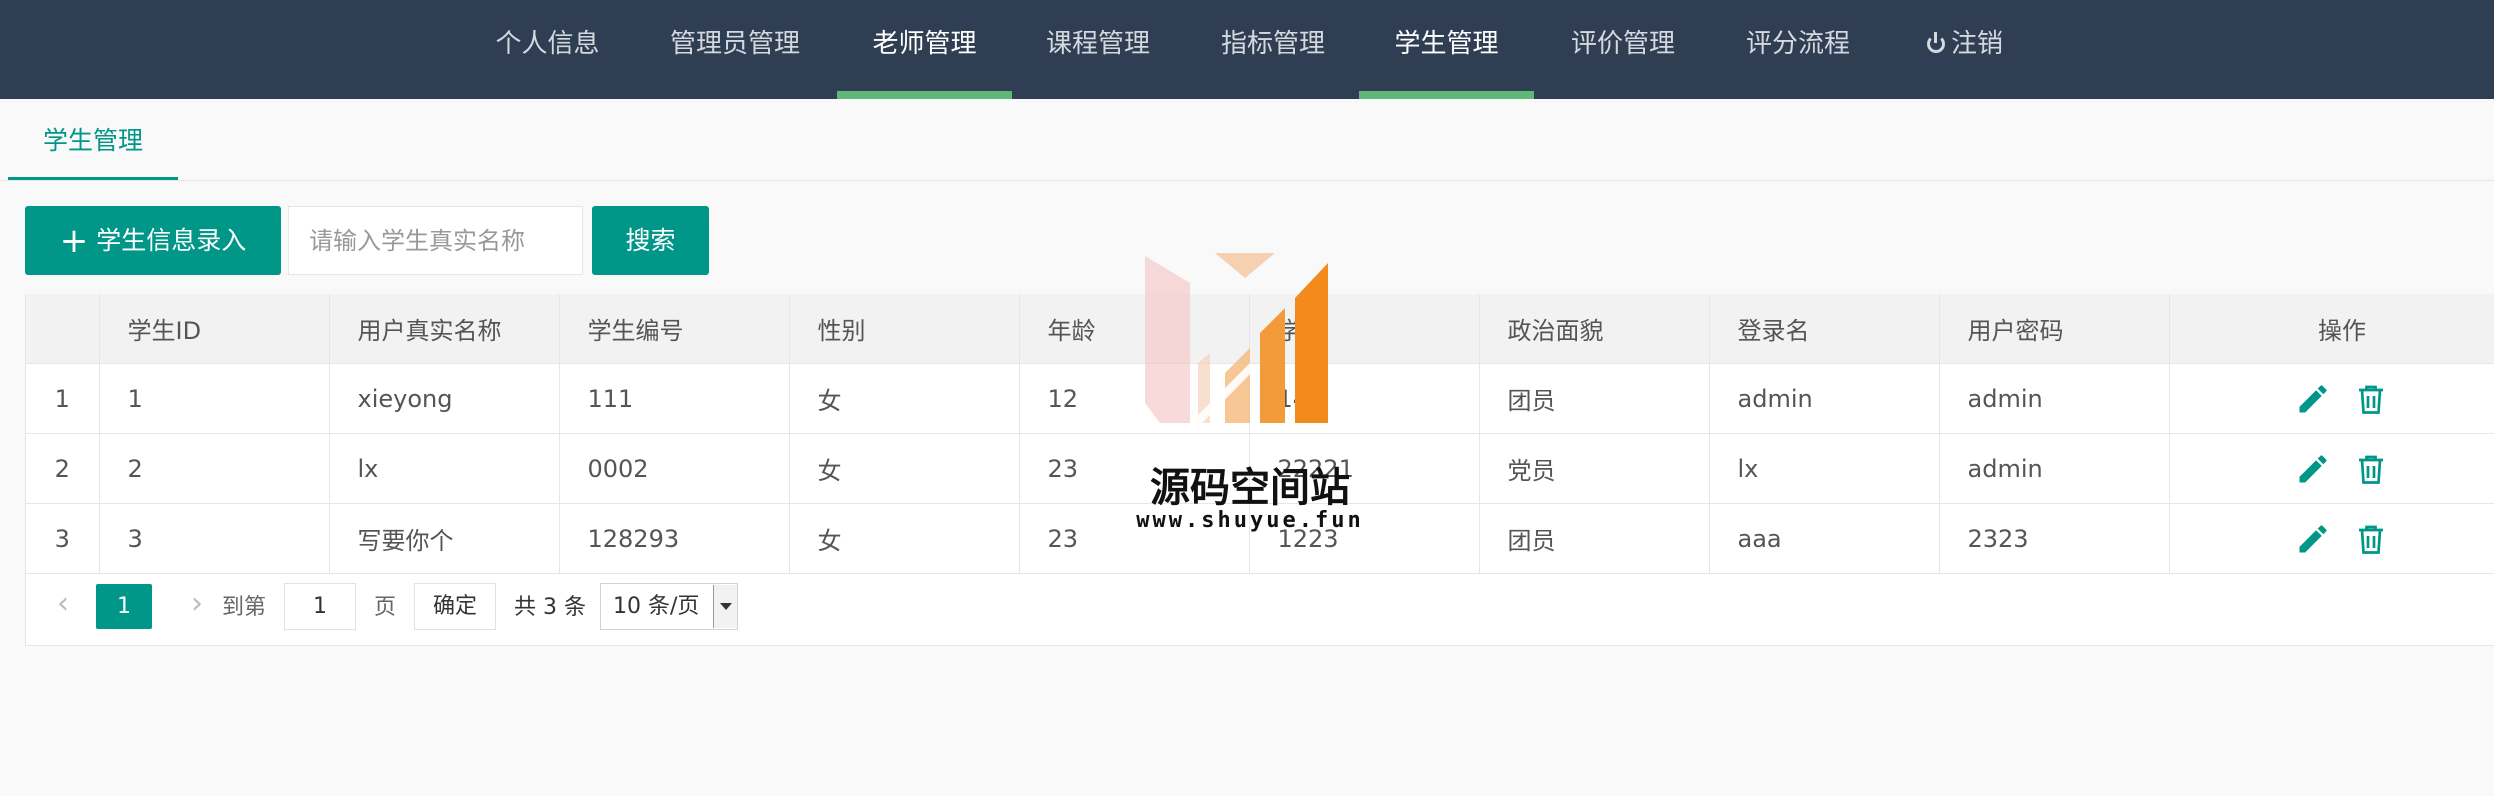 This screenshot has height=796, width=2494. What do you see at coordinates (1134, 398) in the screenshot?
I see `cell-age: 12` at bounding box center [1134, 398].